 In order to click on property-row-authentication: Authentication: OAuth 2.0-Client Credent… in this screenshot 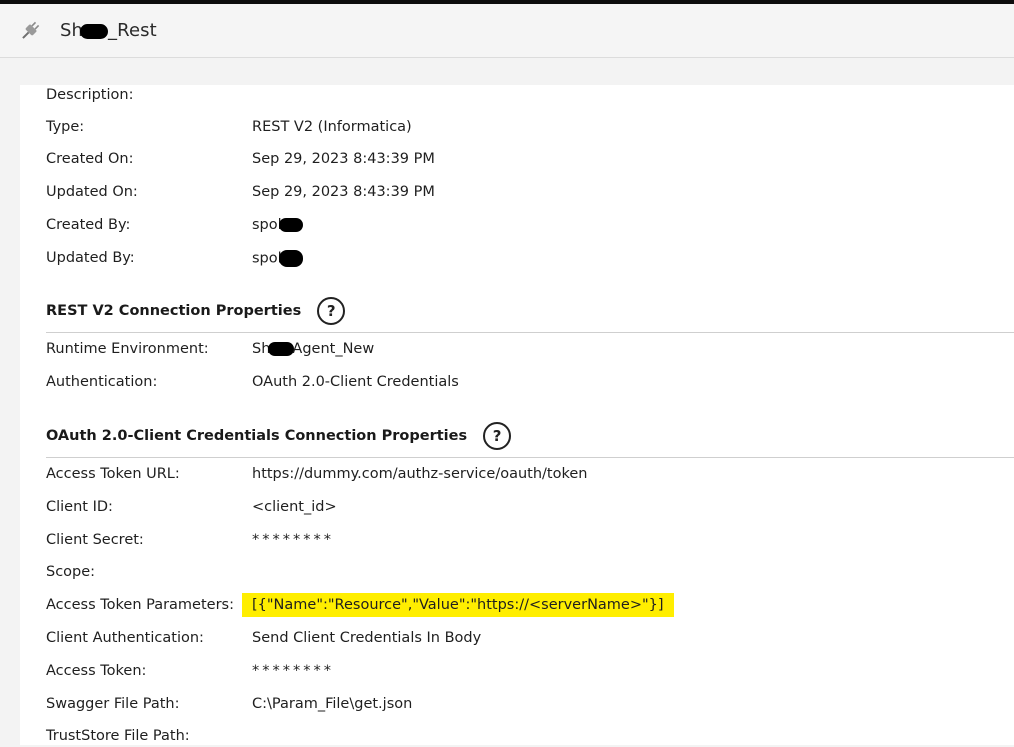, I will do `click(252, 382)`.